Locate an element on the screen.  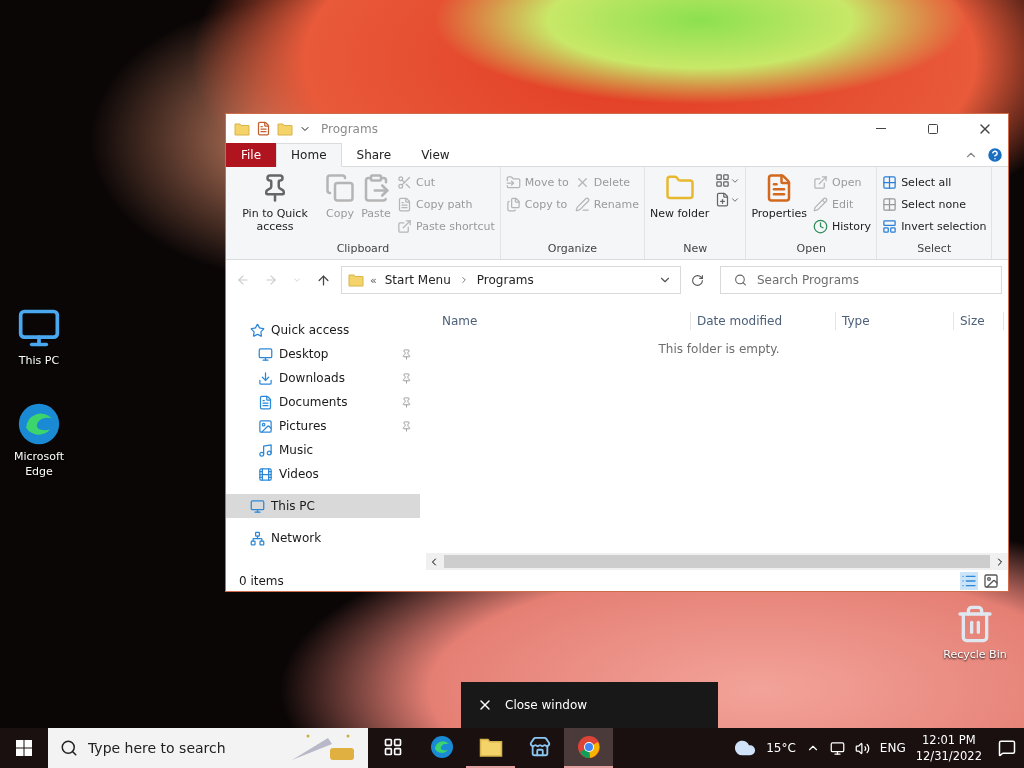
ribbon-tab: Home is located at coordinates (309, 155).